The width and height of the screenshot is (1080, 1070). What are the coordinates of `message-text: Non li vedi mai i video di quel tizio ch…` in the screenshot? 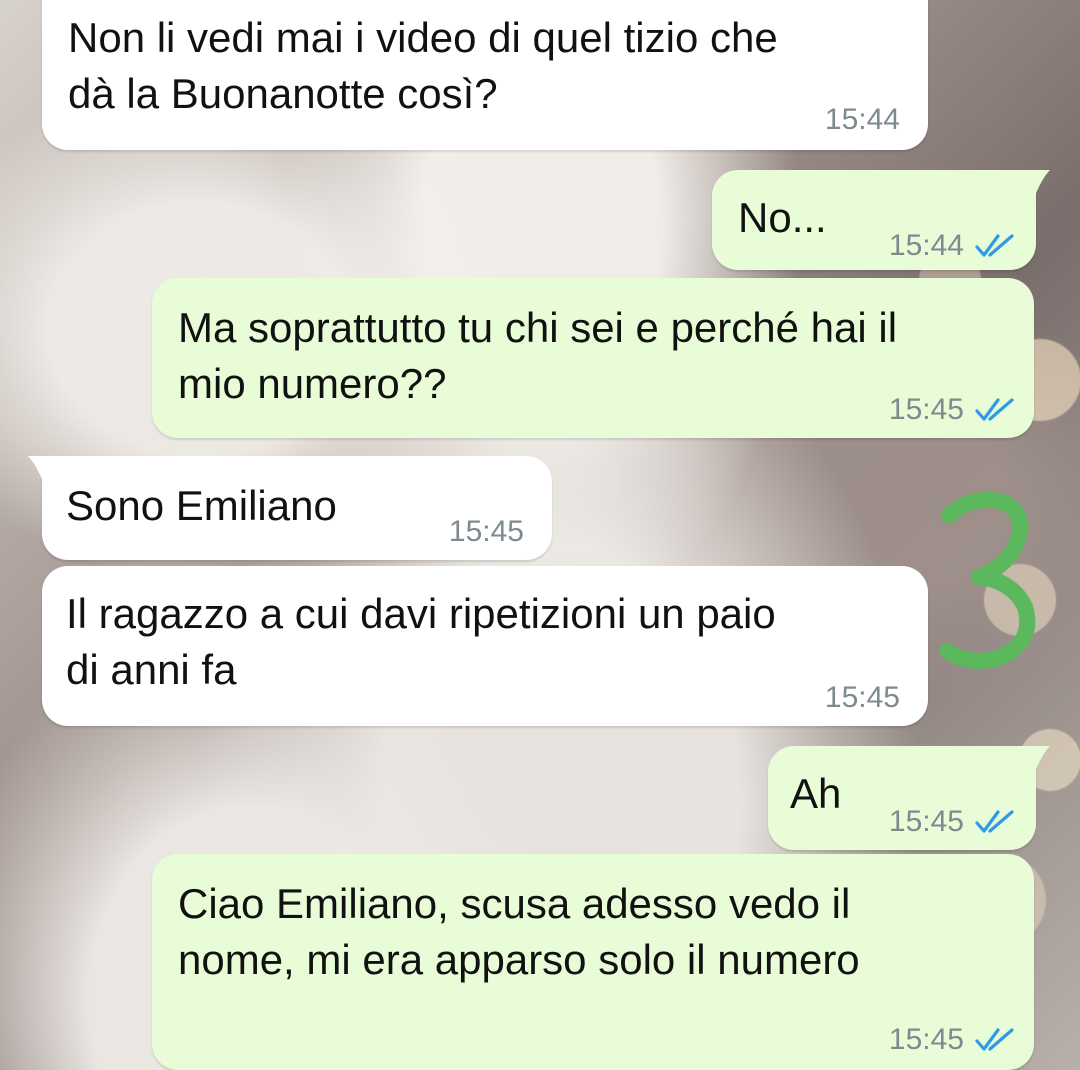 It's located at (423, 65).